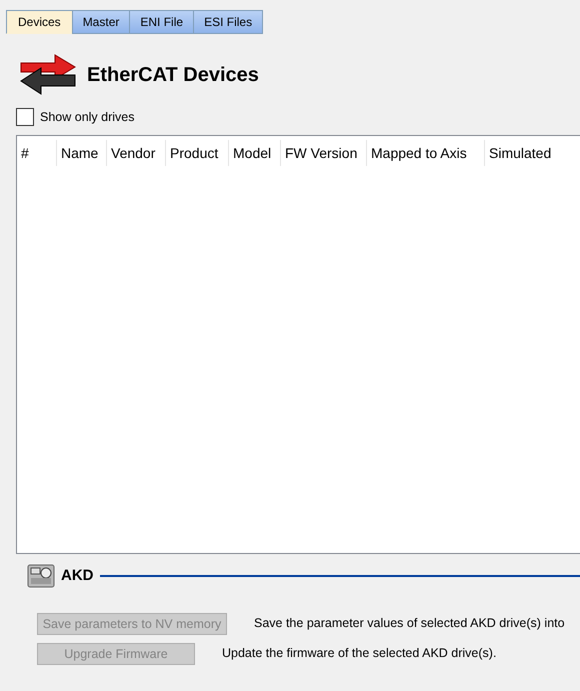  What do you see at coordinates (197, 153) in the screenshot?
I see `column-header: Product` at bounding box center [197, 153].